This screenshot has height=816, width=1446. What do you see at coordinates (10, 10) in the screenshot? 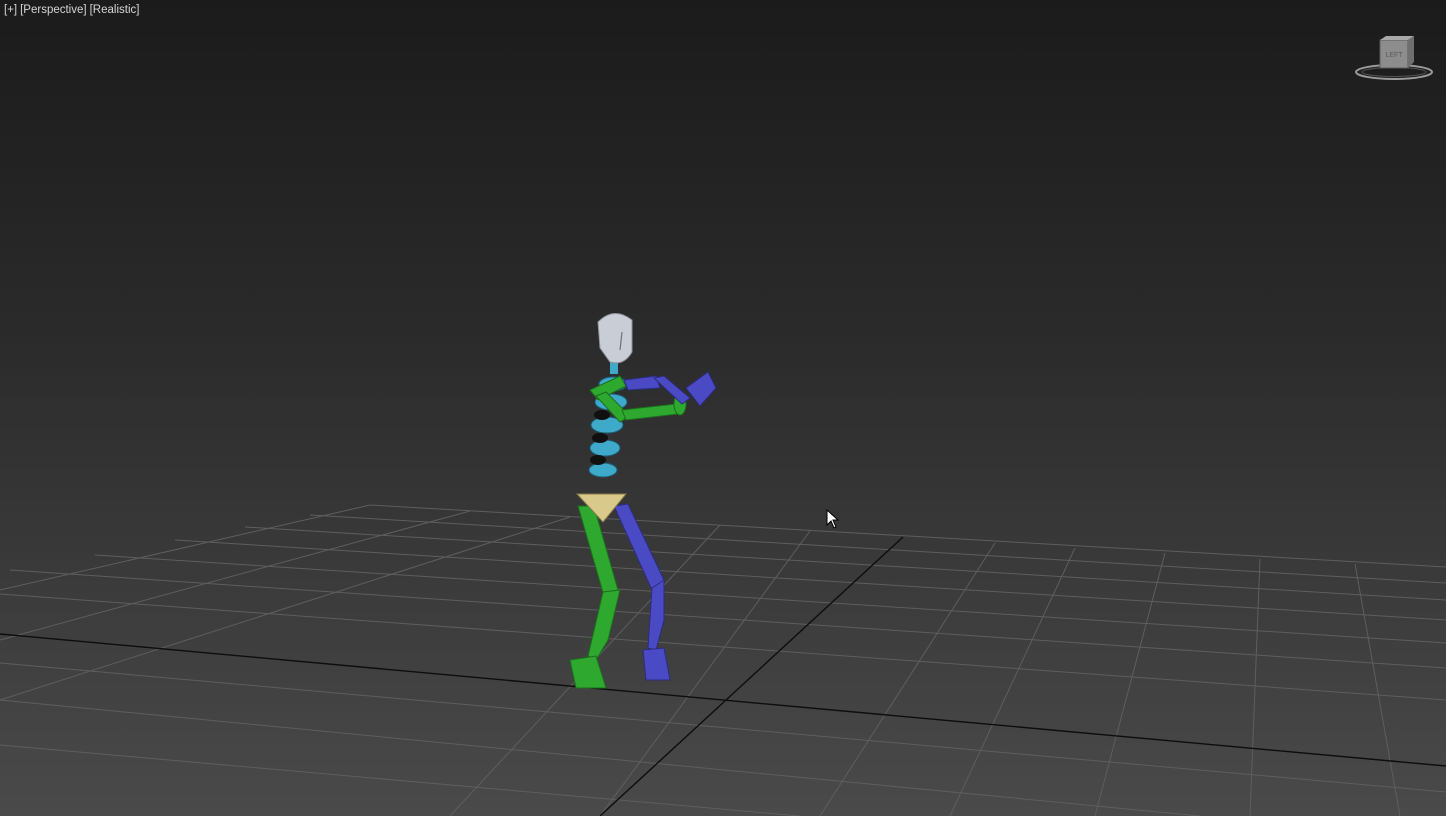
I see `viewport-plus-menu: [+]` at bounding box center [10, 10].